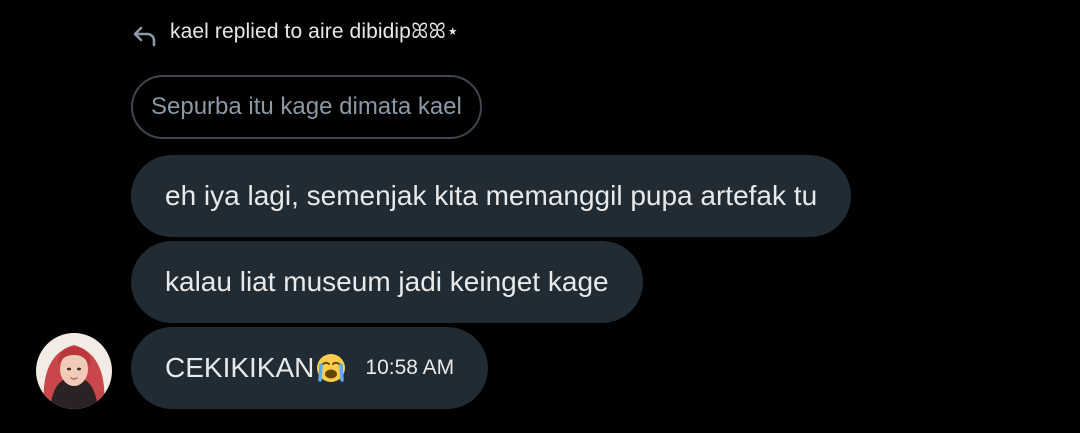 The image size is (1080, 433). Describe the element at coordinates (331, 368) in the screenshot. I see `loudly-crying-face-icon` at that location.